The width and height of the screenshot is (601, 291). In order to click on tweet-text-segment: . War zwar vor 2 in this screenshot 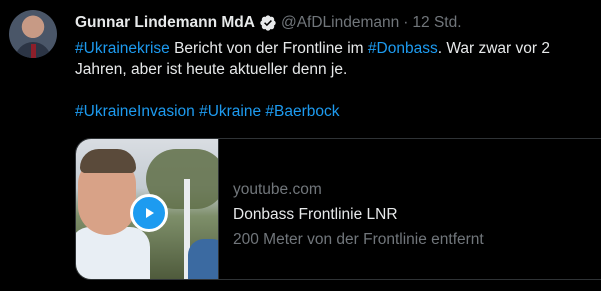, I will do `click(493, 48)`.